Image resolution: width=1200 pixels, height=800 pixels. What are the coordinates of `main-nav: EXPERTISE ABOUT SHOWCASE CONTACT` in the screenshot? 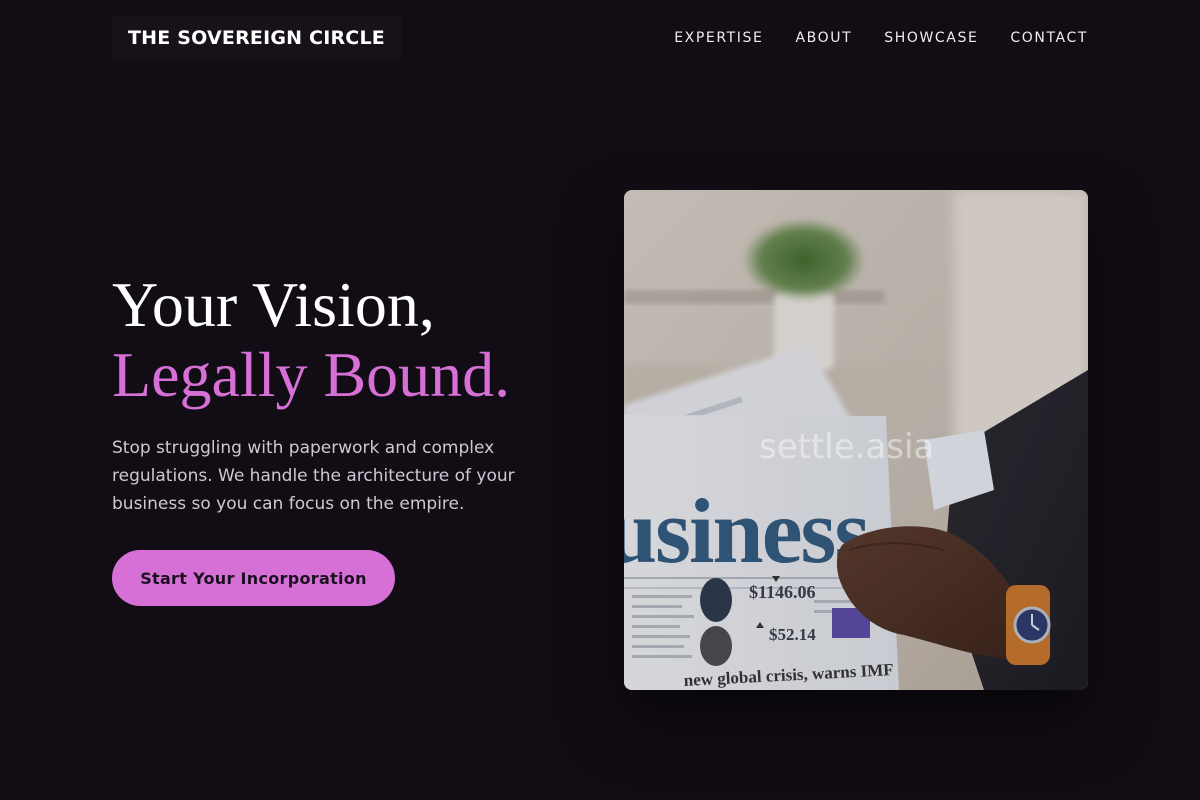 It's located at (881, 38).